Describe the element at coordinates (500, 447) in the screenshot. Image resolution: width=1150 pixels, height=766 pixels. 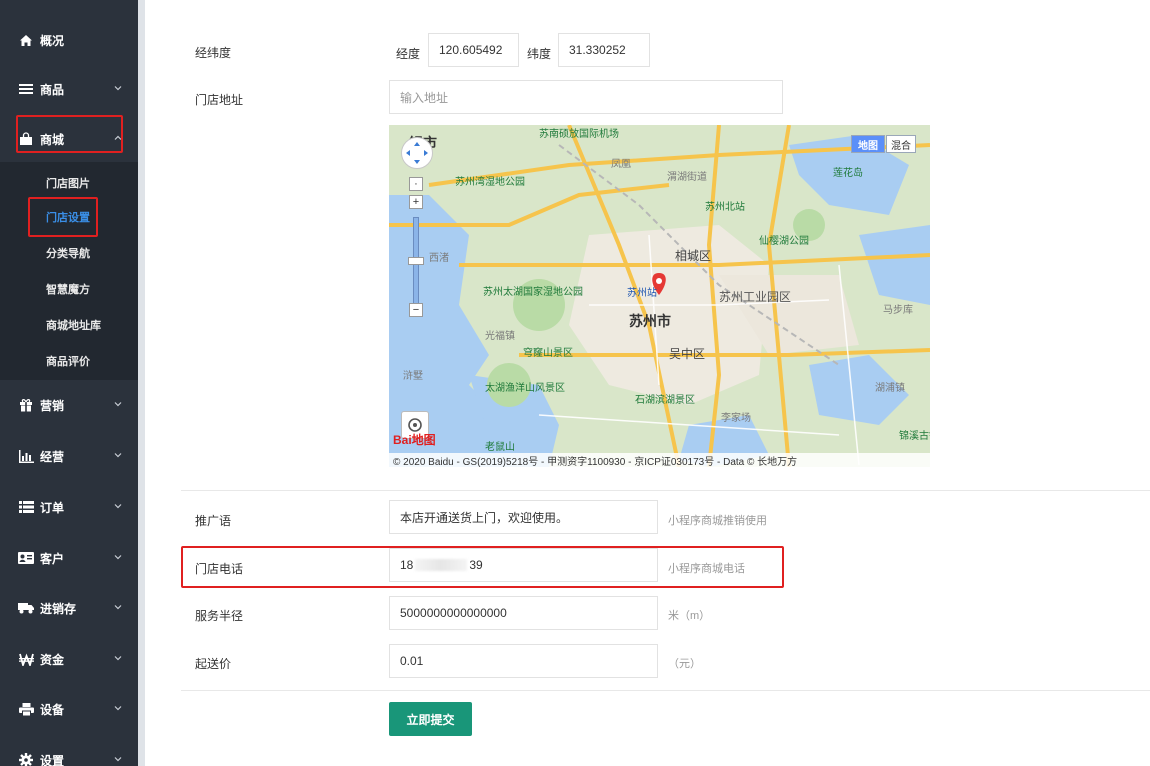
I see `map-label-laohushan: 老鼠山` at that location.